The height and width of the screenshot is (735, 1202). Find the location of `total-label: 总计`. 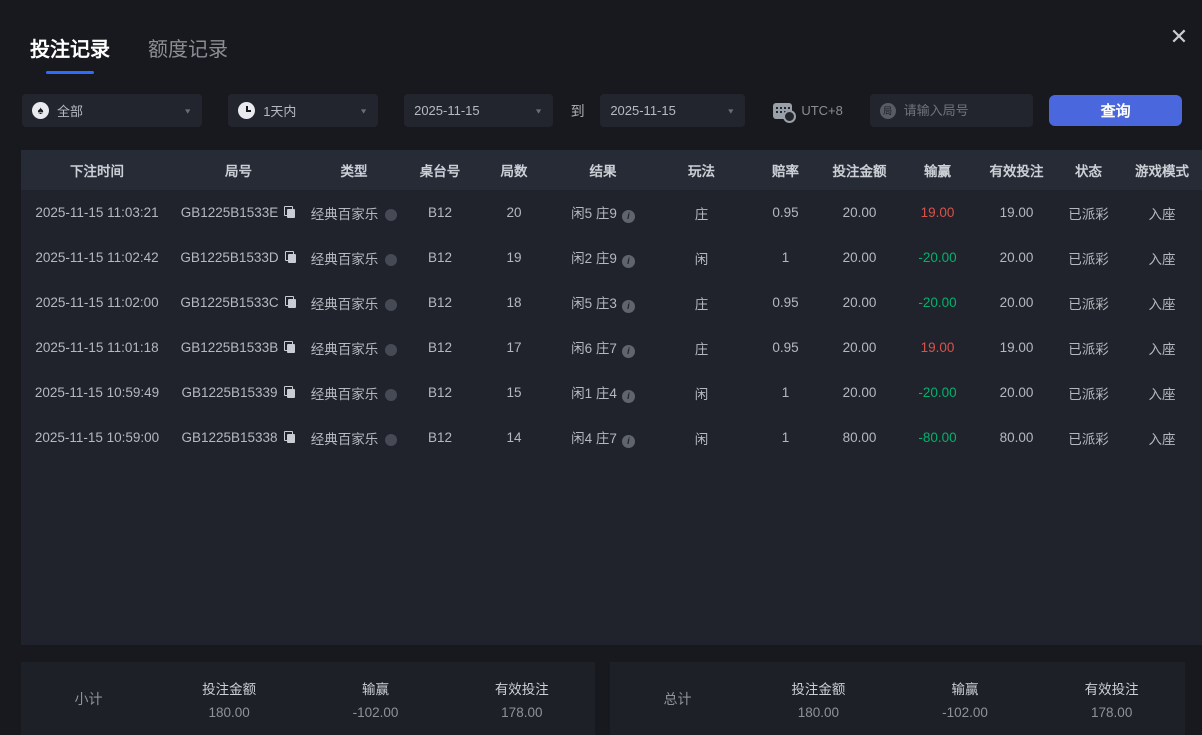

total-label: 总计 is located at coordinates (677, 698).